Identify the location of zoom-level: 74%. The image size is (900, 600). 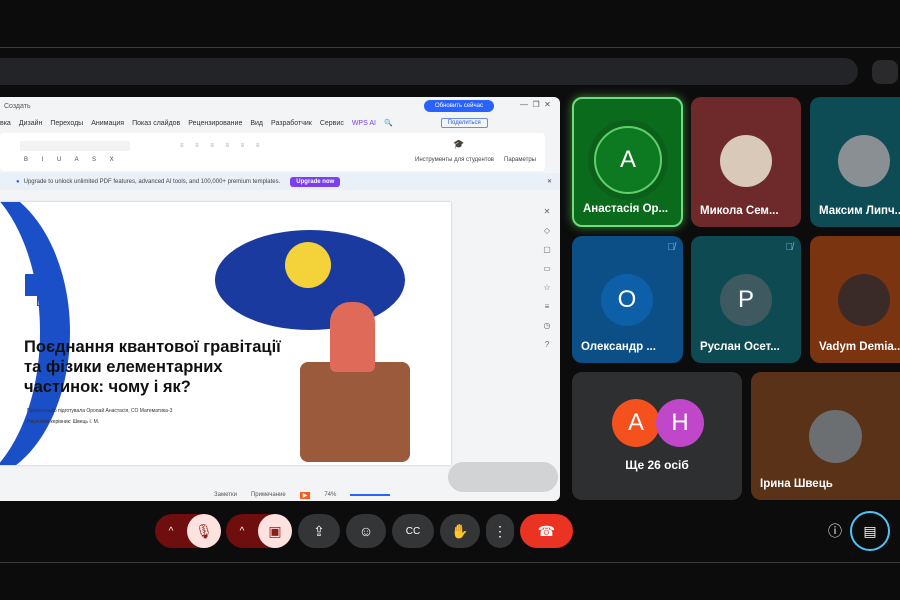
(330, 495).